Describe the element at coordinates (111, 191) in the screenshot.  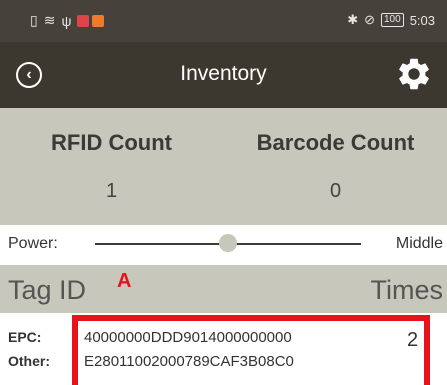
I see `rfid-count-value: 1` at that location.